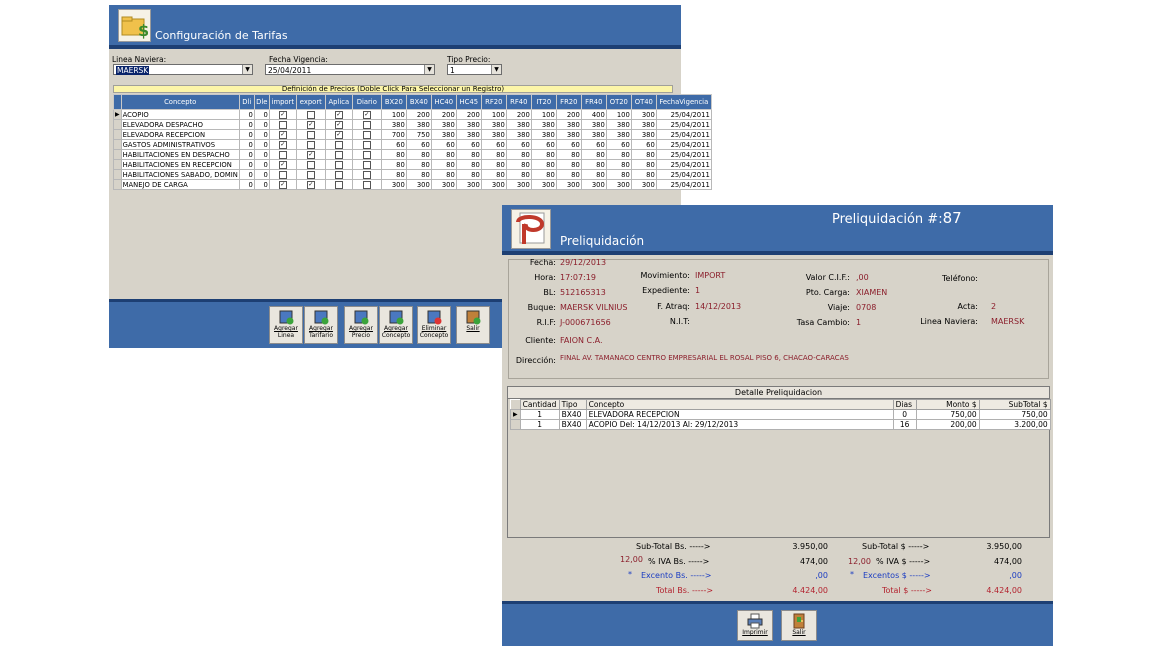 The image size is (1164, 655). Describe the element at coordinates (393, 124) in the screenshot. I see `bx20-cell: 380` at that location.